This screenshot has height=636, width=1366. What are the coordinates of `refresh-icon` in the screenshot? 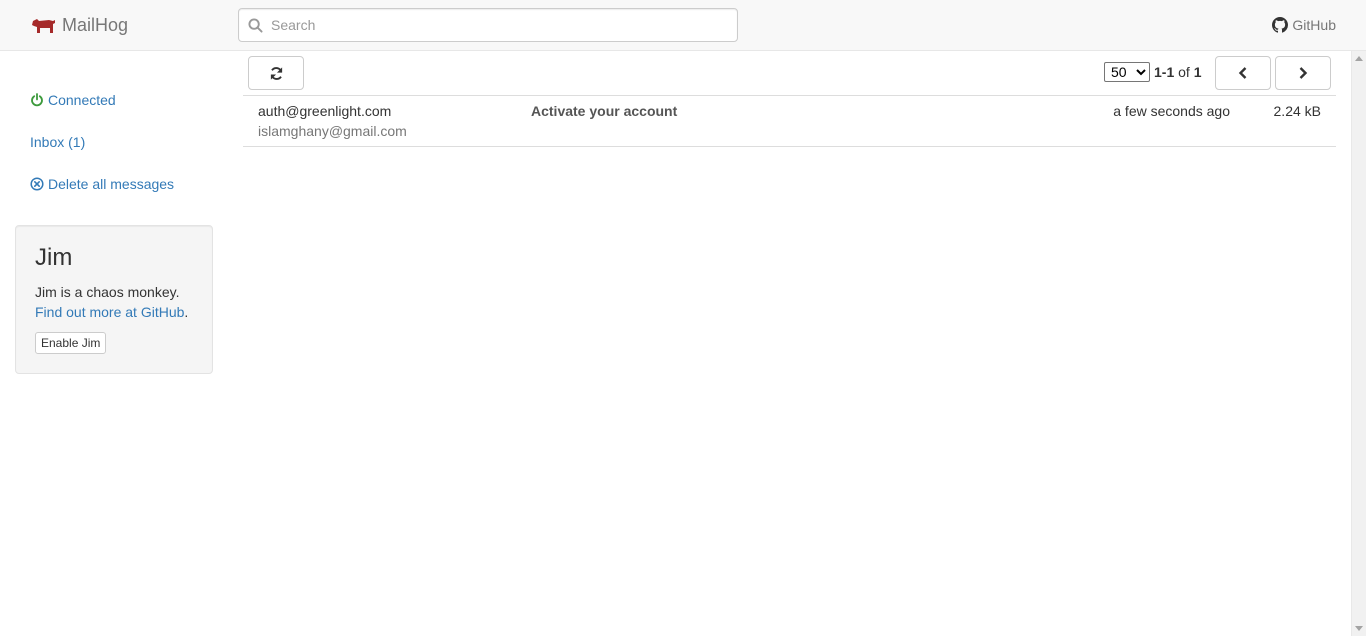 It's located at (276, 73).